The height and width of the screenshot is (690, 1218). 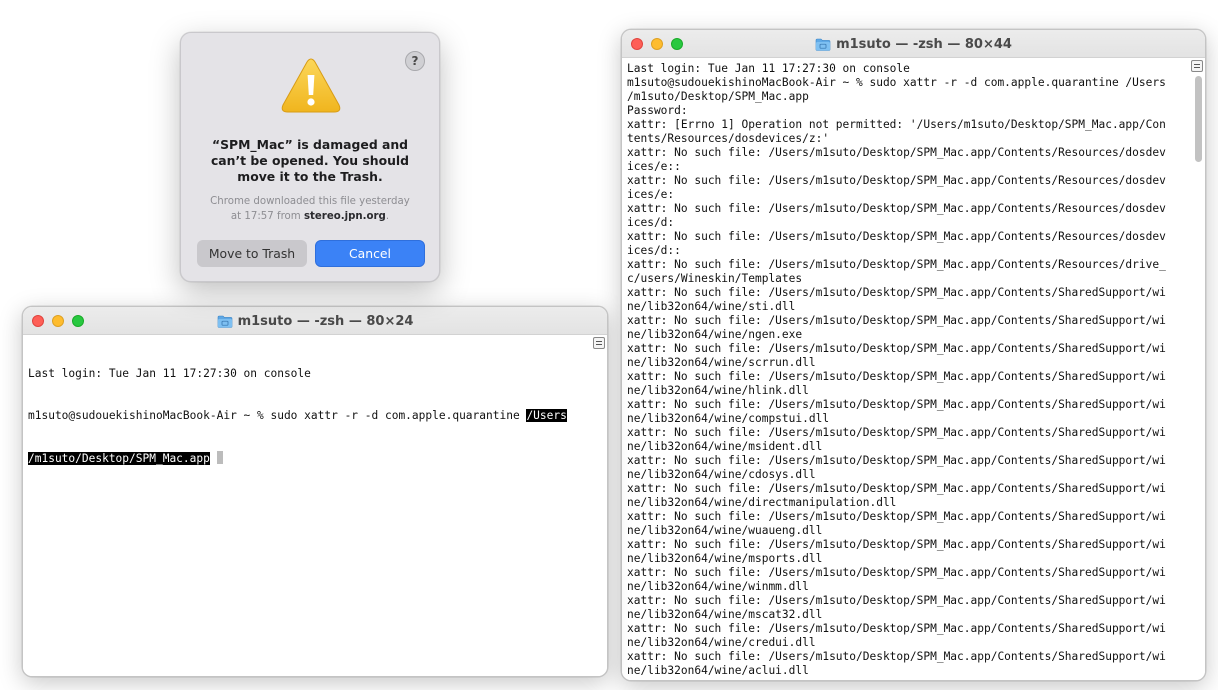 I want to click on window-title: m1suto — -zsh — 80×24, so click(x=325, y=321).